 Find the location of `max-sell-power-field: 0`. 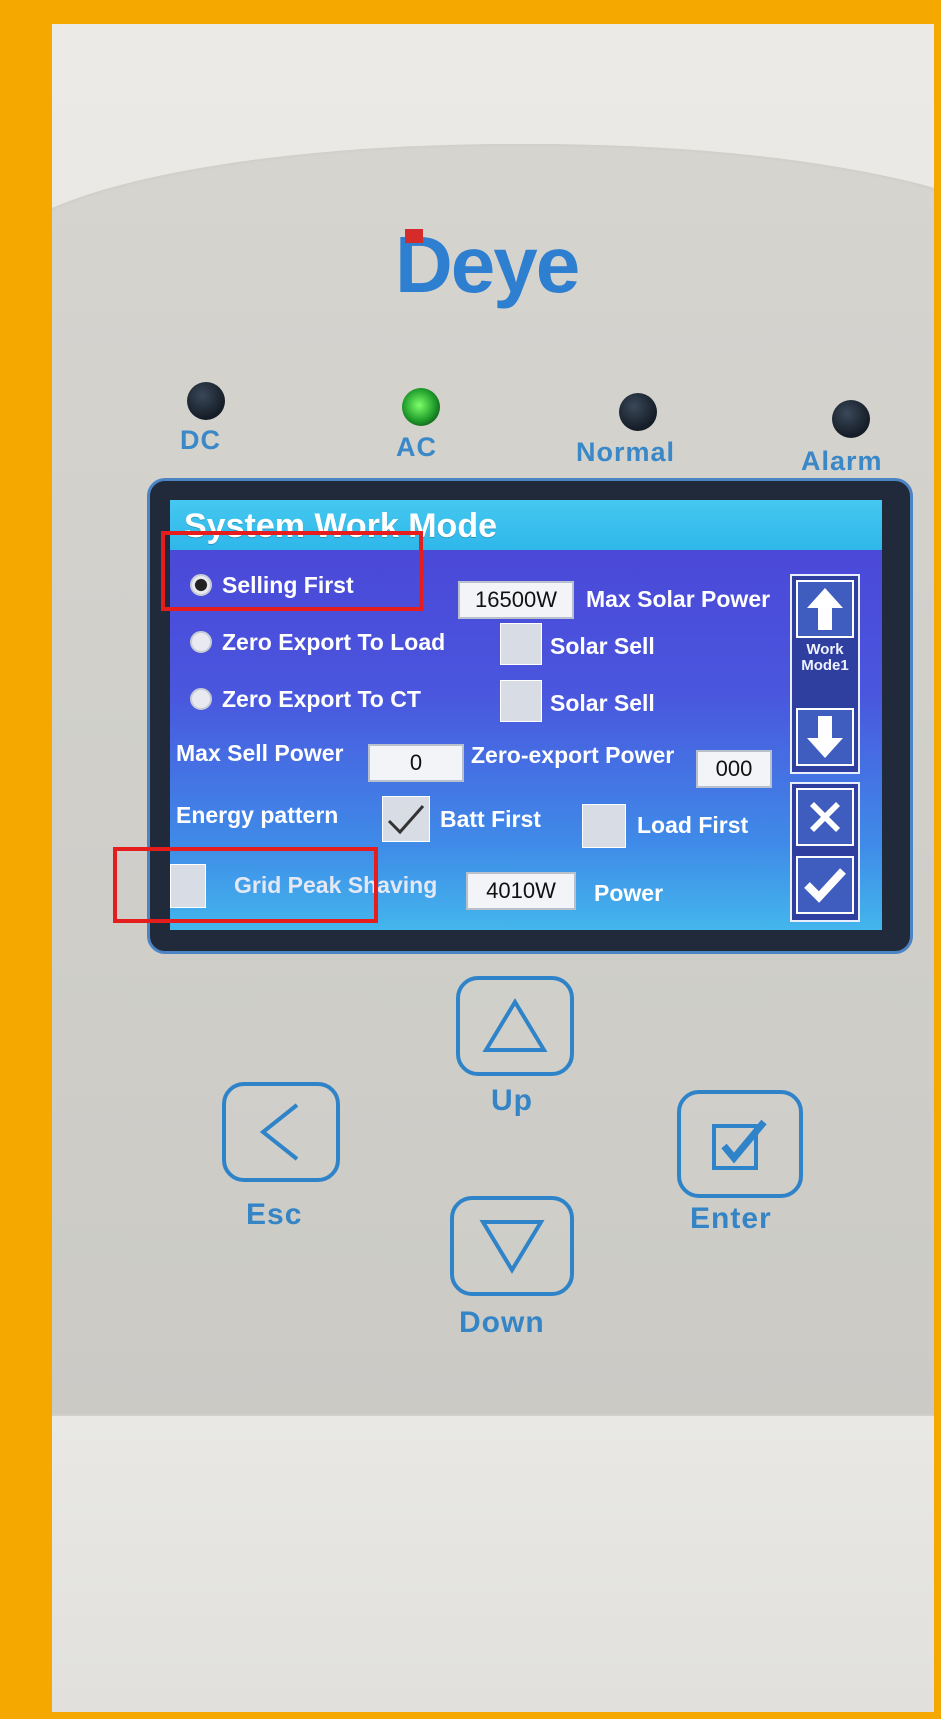

max-sell-power-field: 0 is located at coordinates (416, 763).